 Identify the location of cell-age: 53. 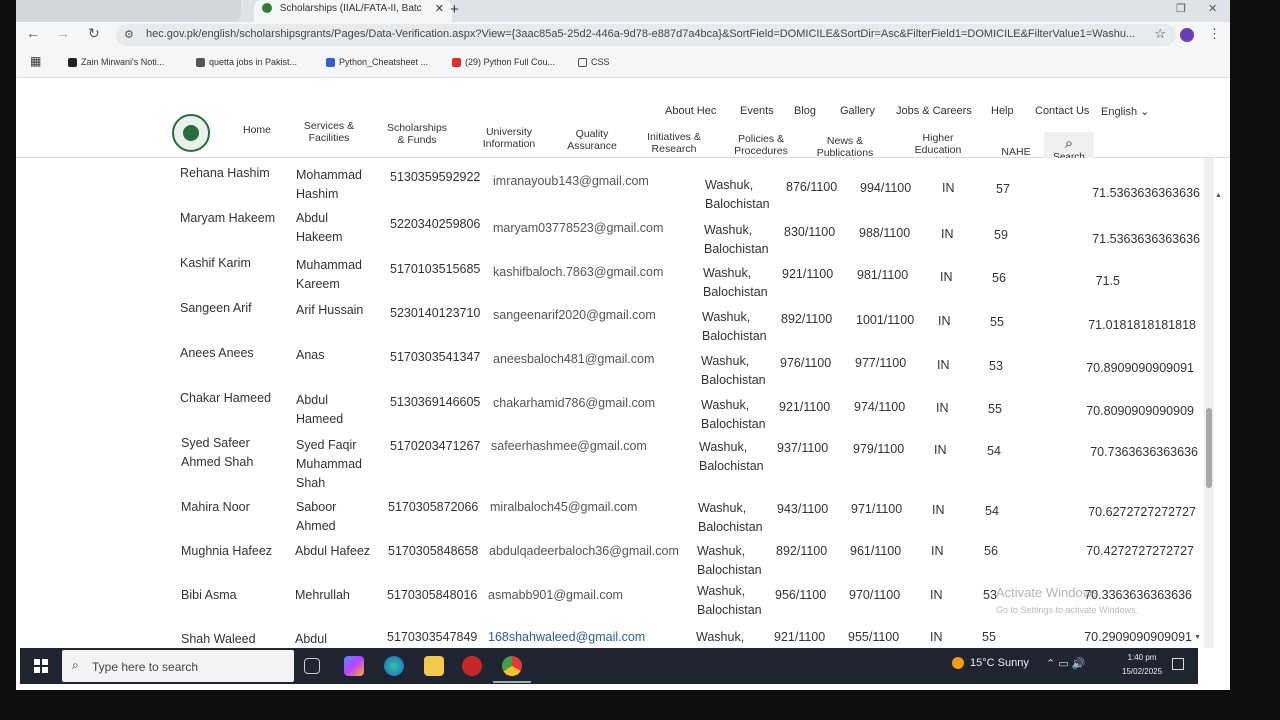
(996, 366).